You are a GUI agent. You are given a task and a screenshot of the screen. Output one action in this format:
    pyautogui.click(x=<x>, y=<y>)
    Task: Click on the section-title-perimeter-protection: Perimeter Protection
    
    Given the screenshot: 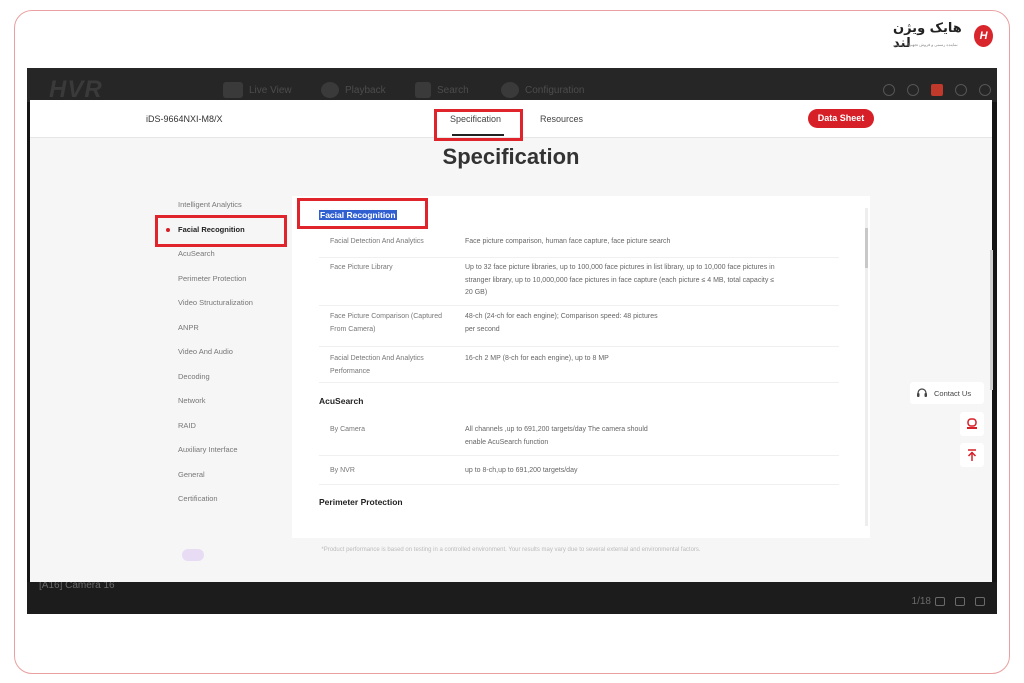 What is the action you would take?
    pyautogui.click(x=361, y=502)
    